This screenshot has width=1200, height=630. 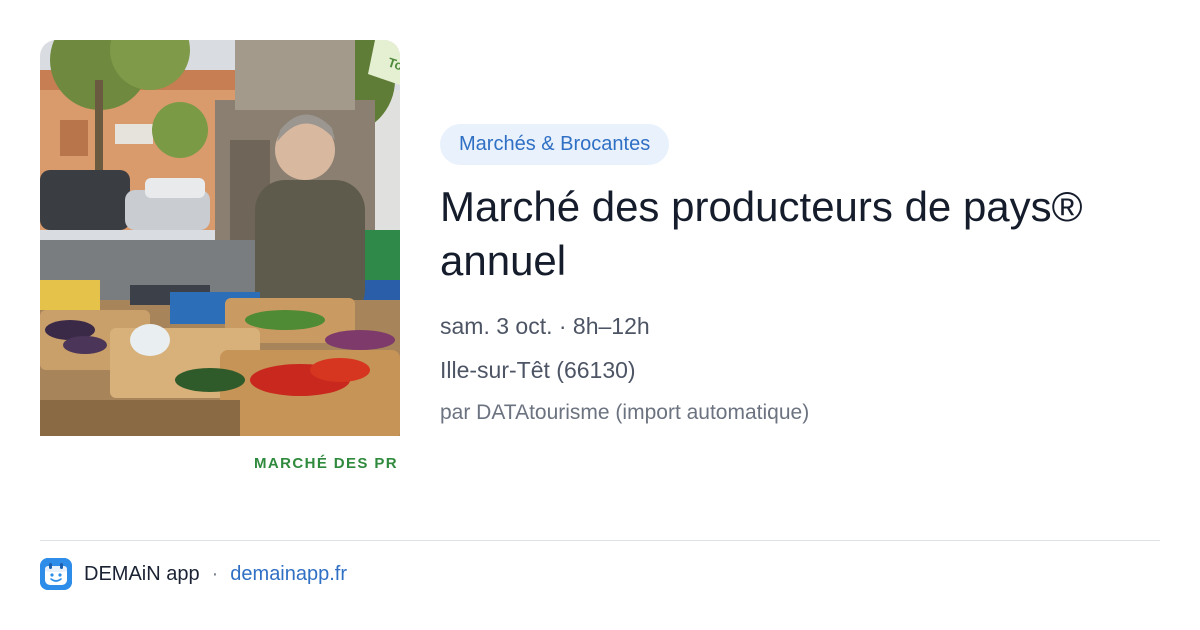 I want to click on event-date-time: sam. 3 oct. · 8h–12h, so click(x=545, y=326).